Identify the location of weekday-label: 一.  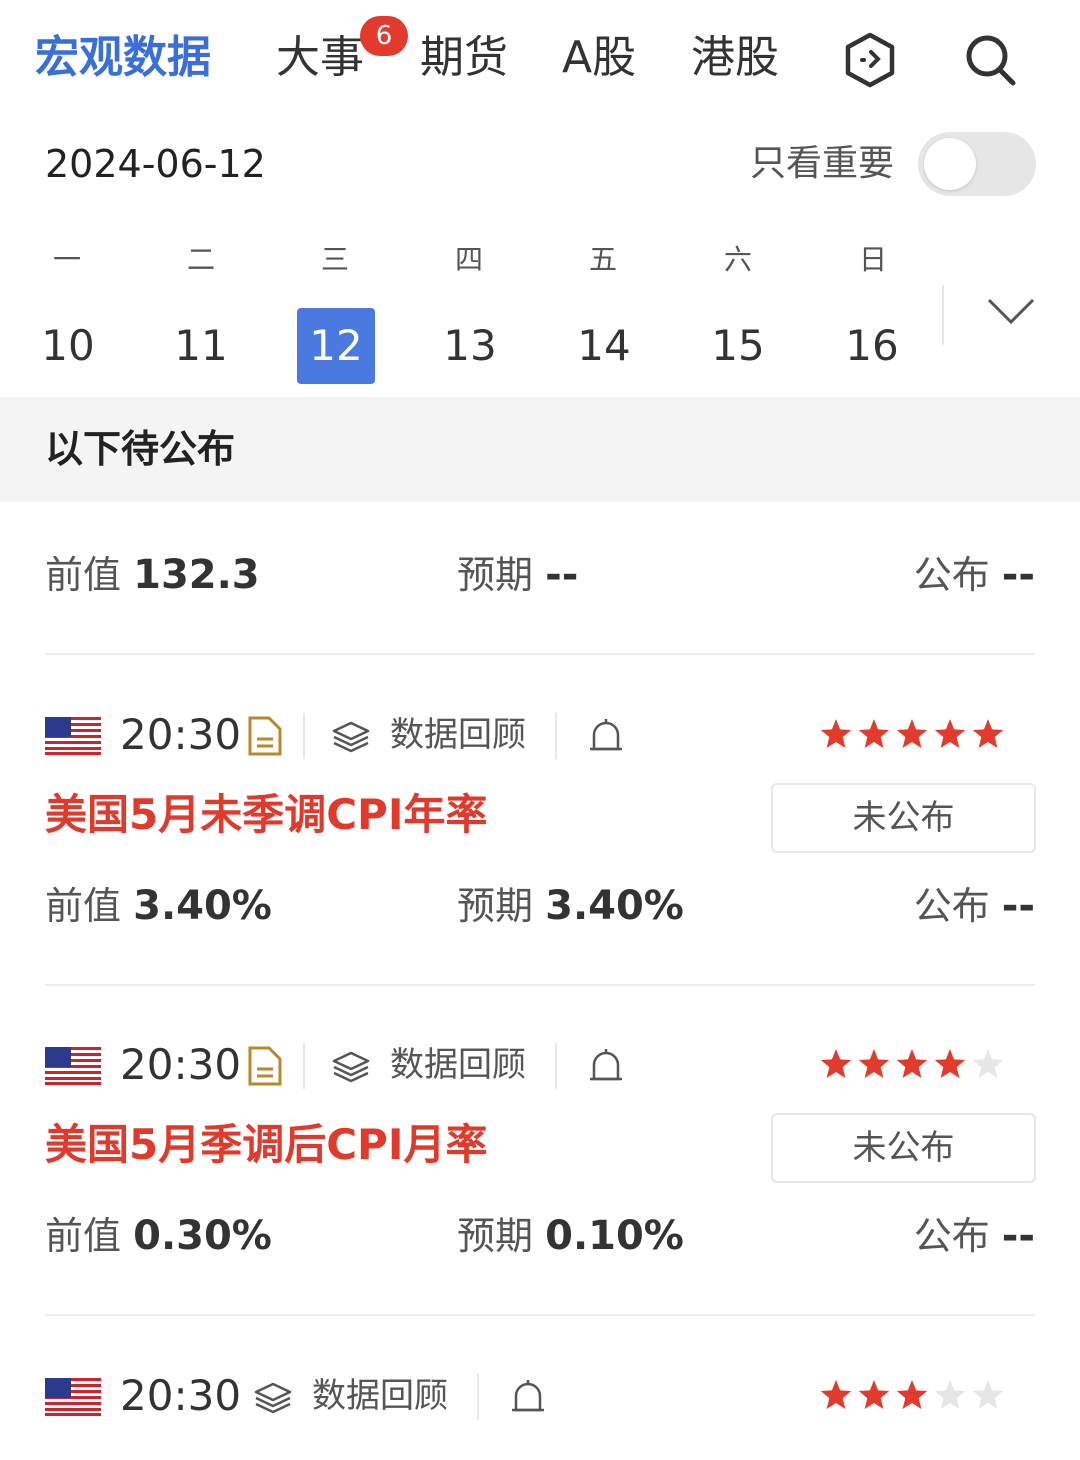
(66, 259).